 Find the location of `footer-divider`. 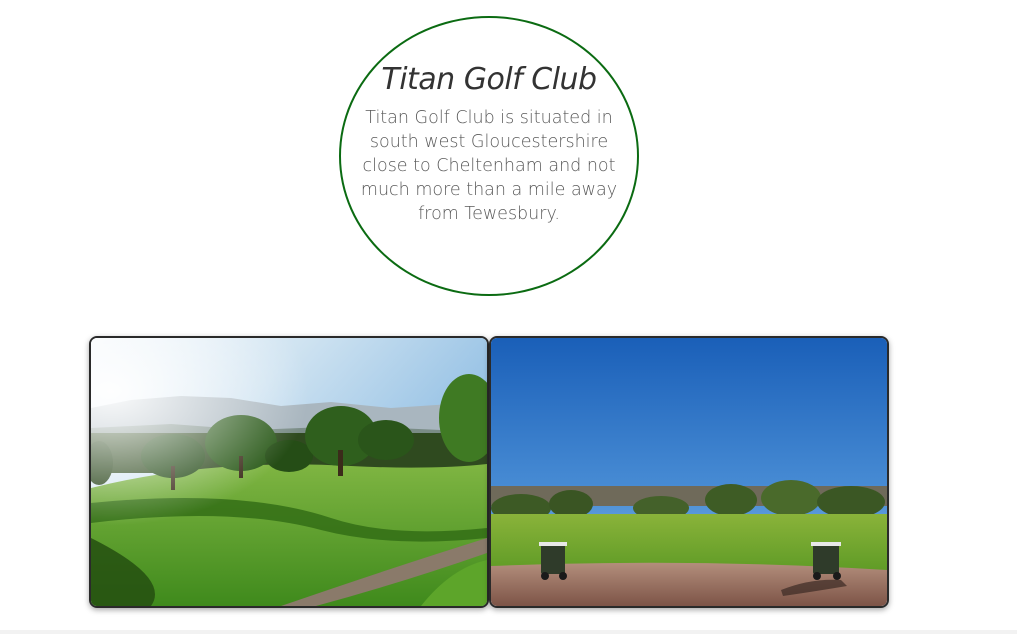

footer-divider is located at coordinates (508, 632).